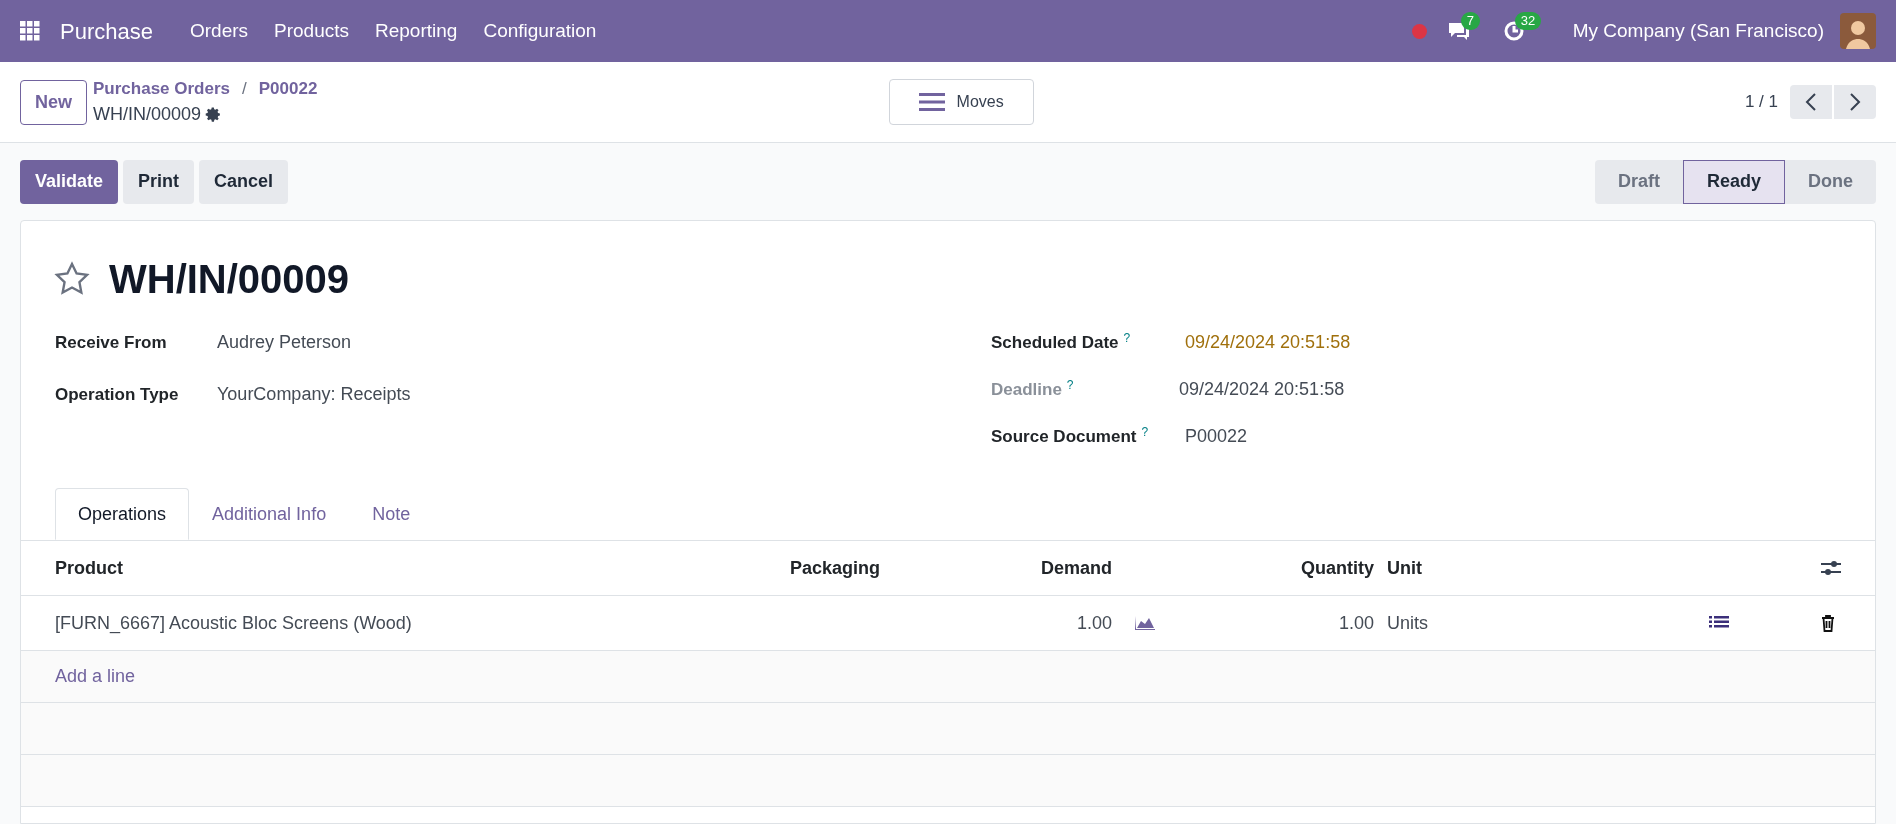  I want to click on sliders-icon, so click(1831, 568).